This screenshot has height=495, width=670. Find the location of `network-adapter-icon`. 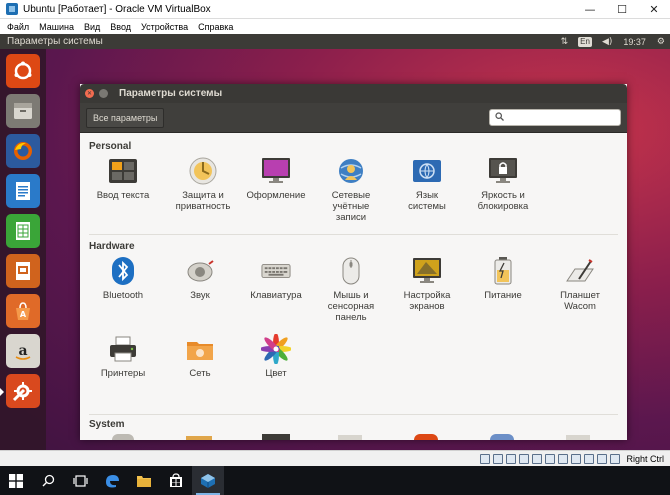

network-adapter-icon is located at coordinates (524, 458).